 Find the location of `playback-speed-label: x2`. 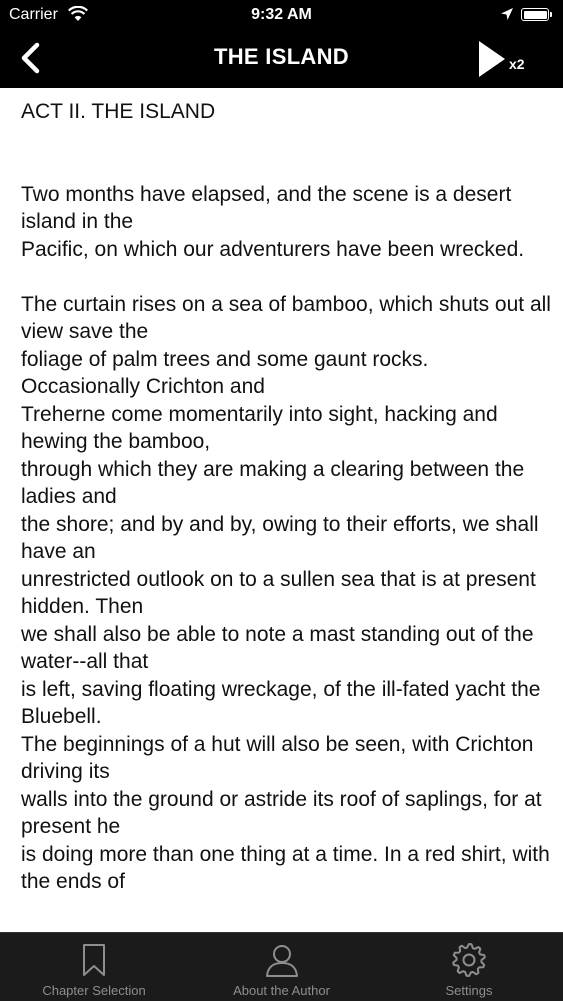

playback-speed-label: x2 is located at coordinates (517, 64).